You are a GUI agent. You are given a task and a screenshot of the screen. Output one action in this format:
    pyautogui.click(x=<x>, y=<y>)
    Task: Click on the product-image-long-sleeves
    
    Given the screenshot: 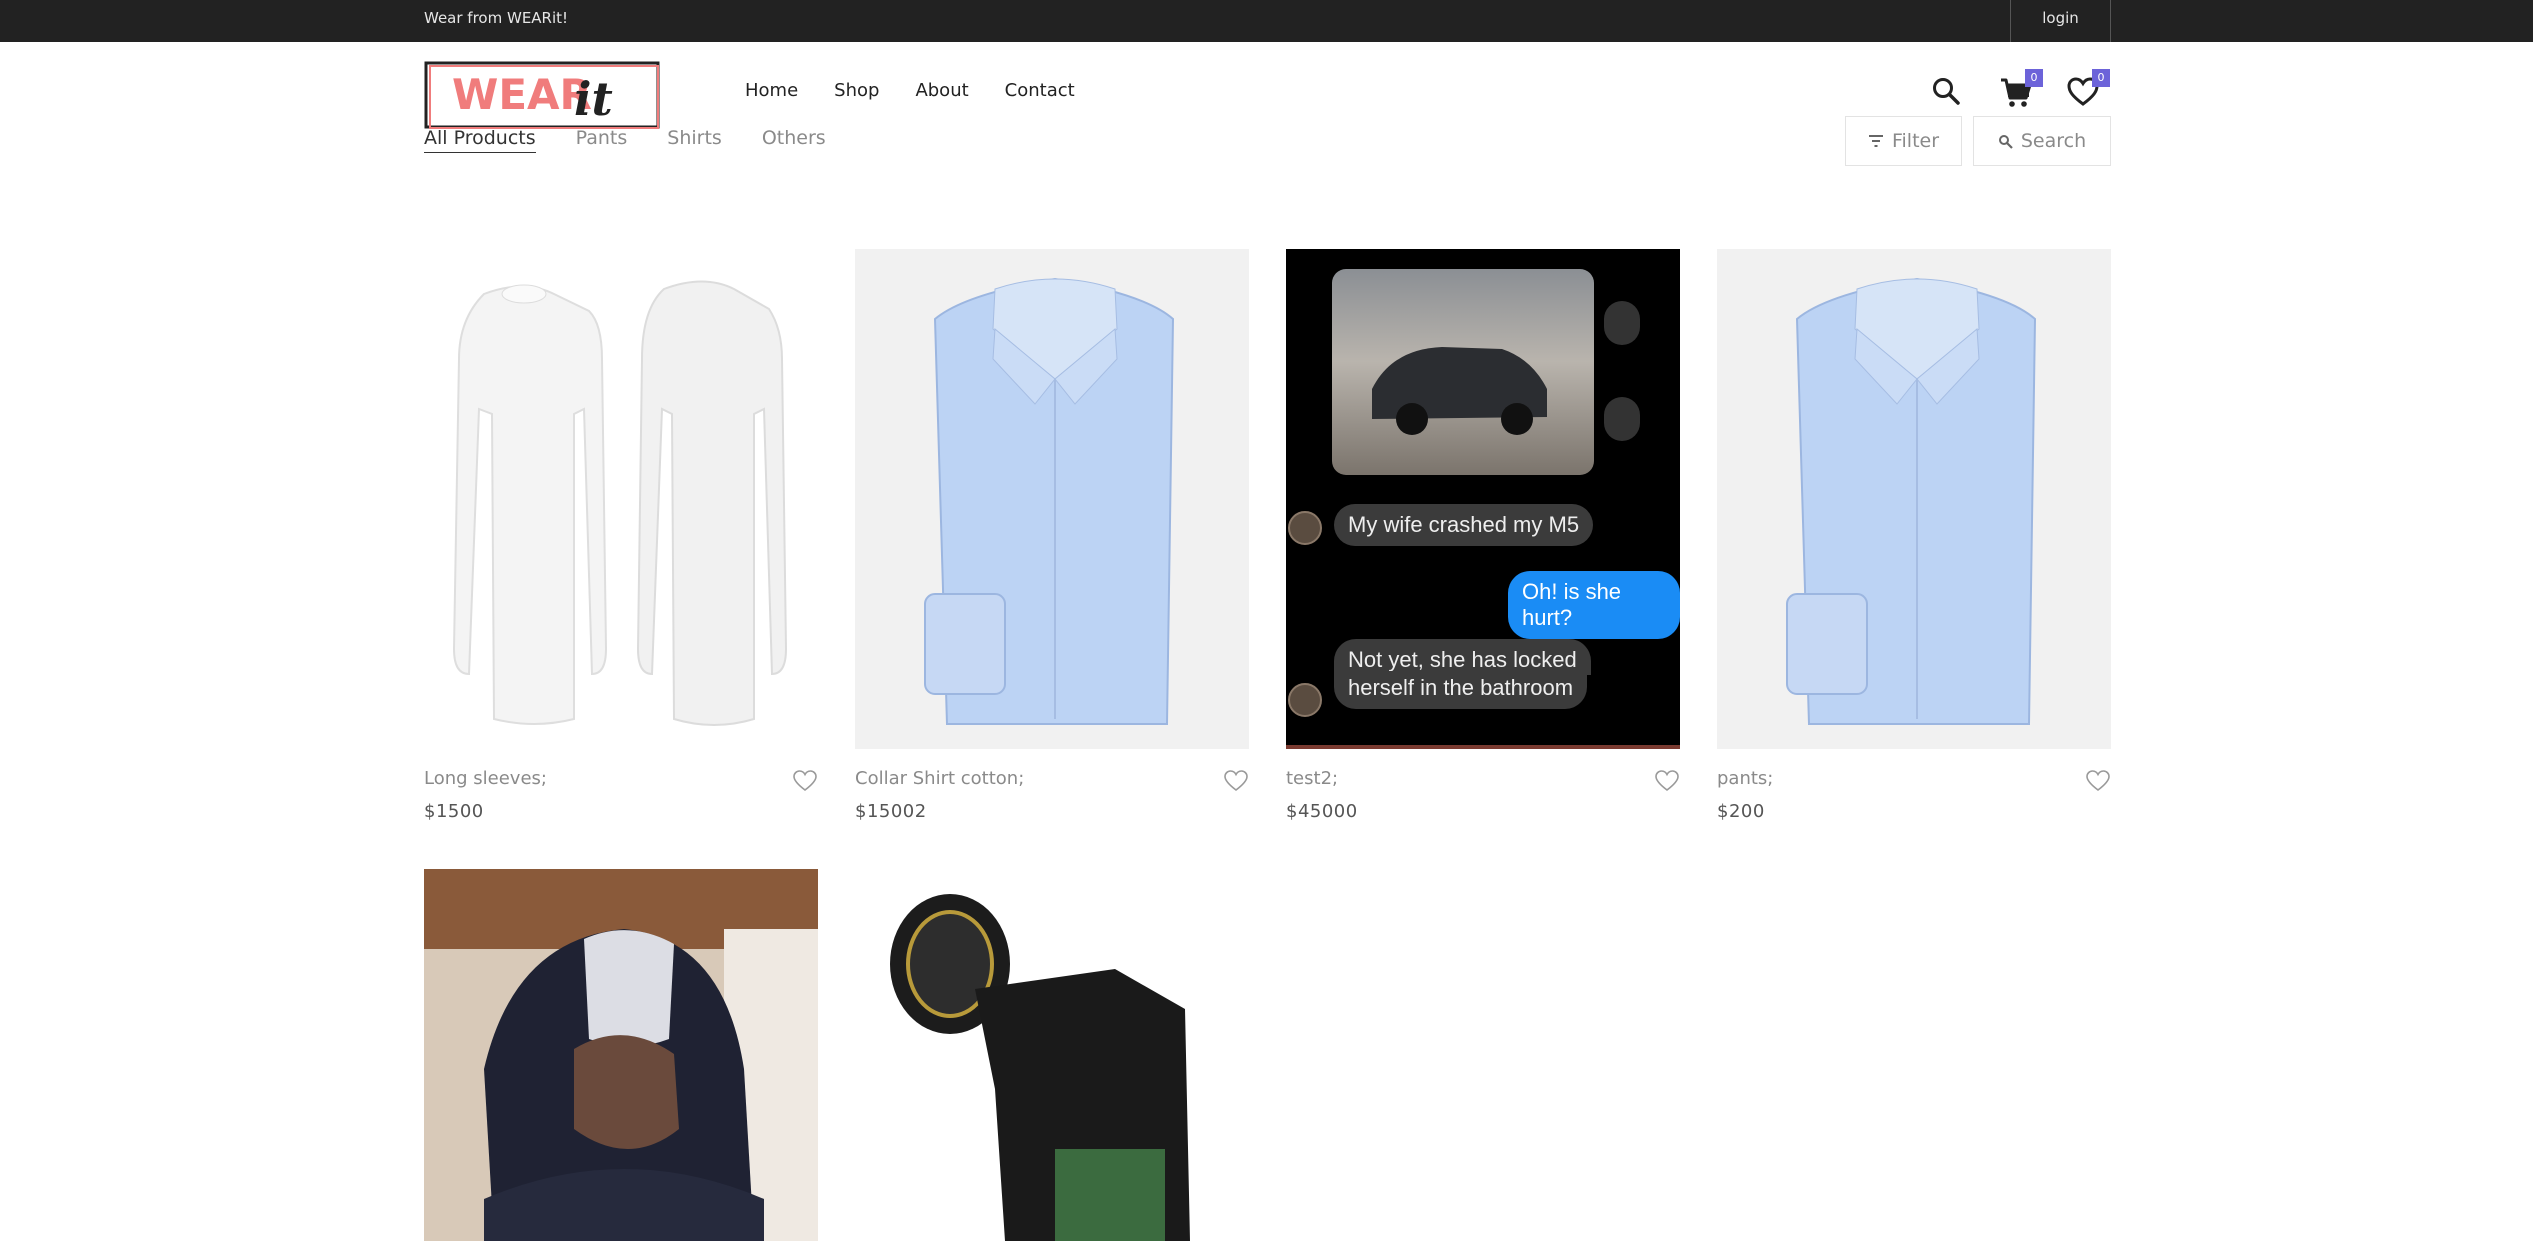 What is the action you would take?
    pyautogui.click(x=621, y=499)
    